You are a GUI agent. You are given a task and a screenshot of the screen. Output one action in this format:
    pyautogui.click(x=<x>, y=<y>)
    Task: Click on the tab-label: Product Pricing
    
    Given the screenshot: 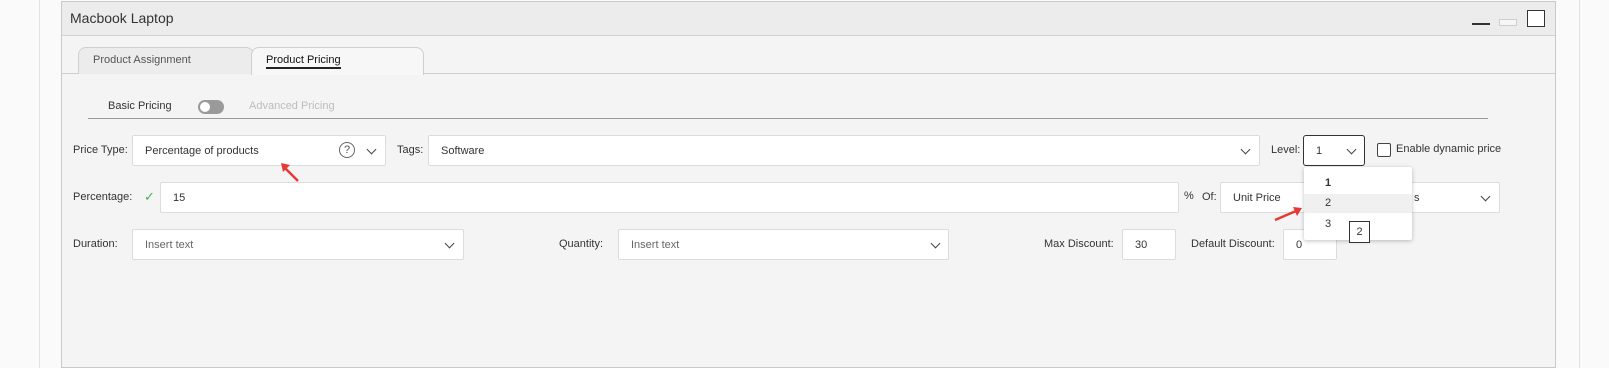 What is the action you would take?
    pyautogui.click(x=303, y=61)
    